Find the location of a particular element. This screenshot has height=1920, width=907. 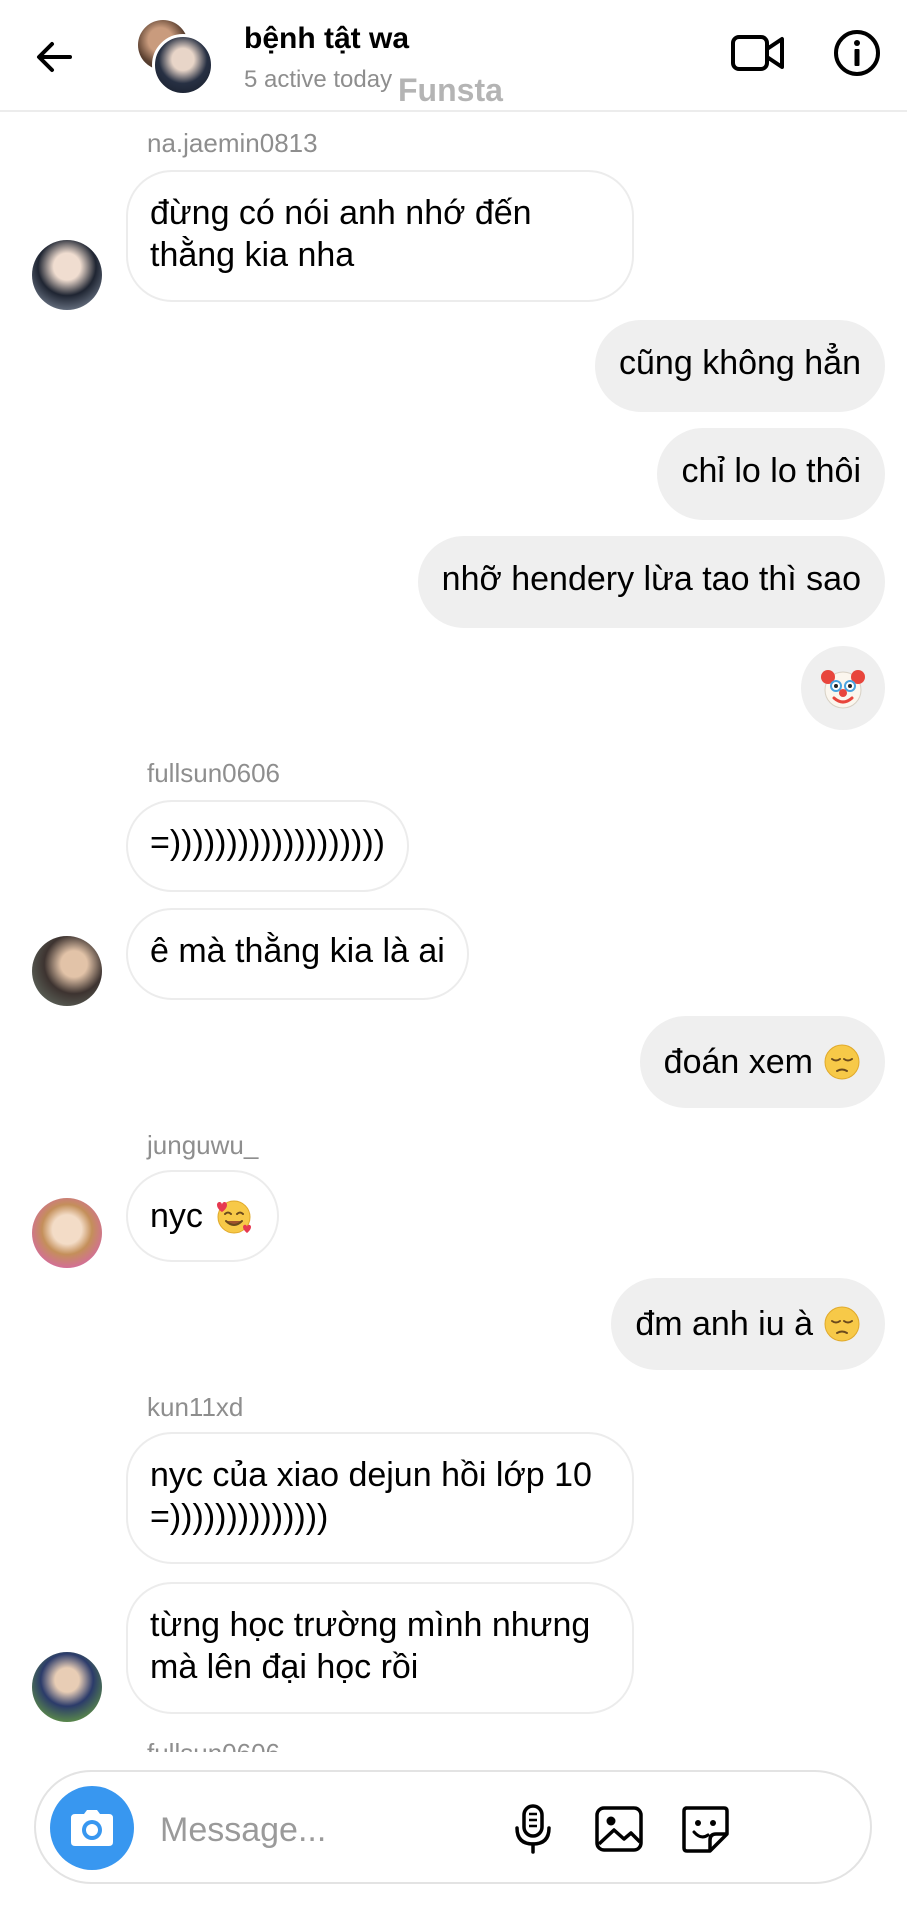

message-text: nyc is located at coordinates (176, 1216).